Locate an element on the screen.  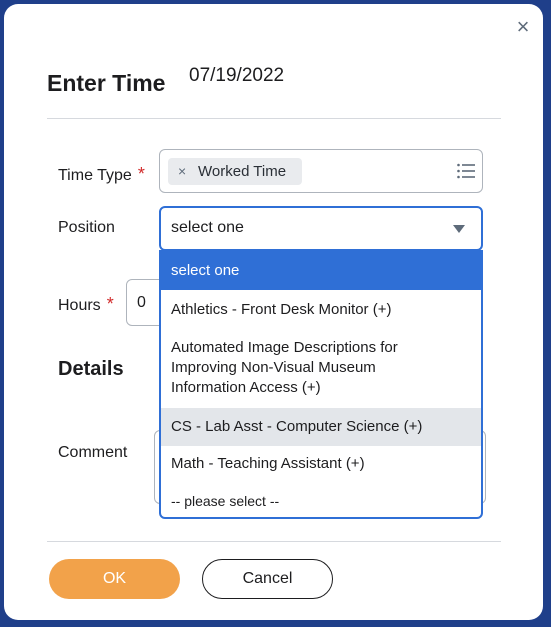
option-math-teaching-assistant: Math - Teaching Assistant (+) is located at coordinates (321, 464).